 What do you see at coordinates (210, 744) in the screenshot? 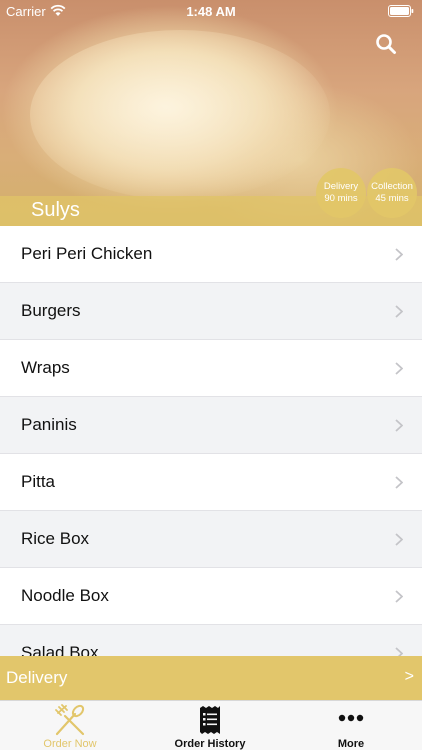
I see `tab-order-history-label: Order History` at bounding box center [210, 744].